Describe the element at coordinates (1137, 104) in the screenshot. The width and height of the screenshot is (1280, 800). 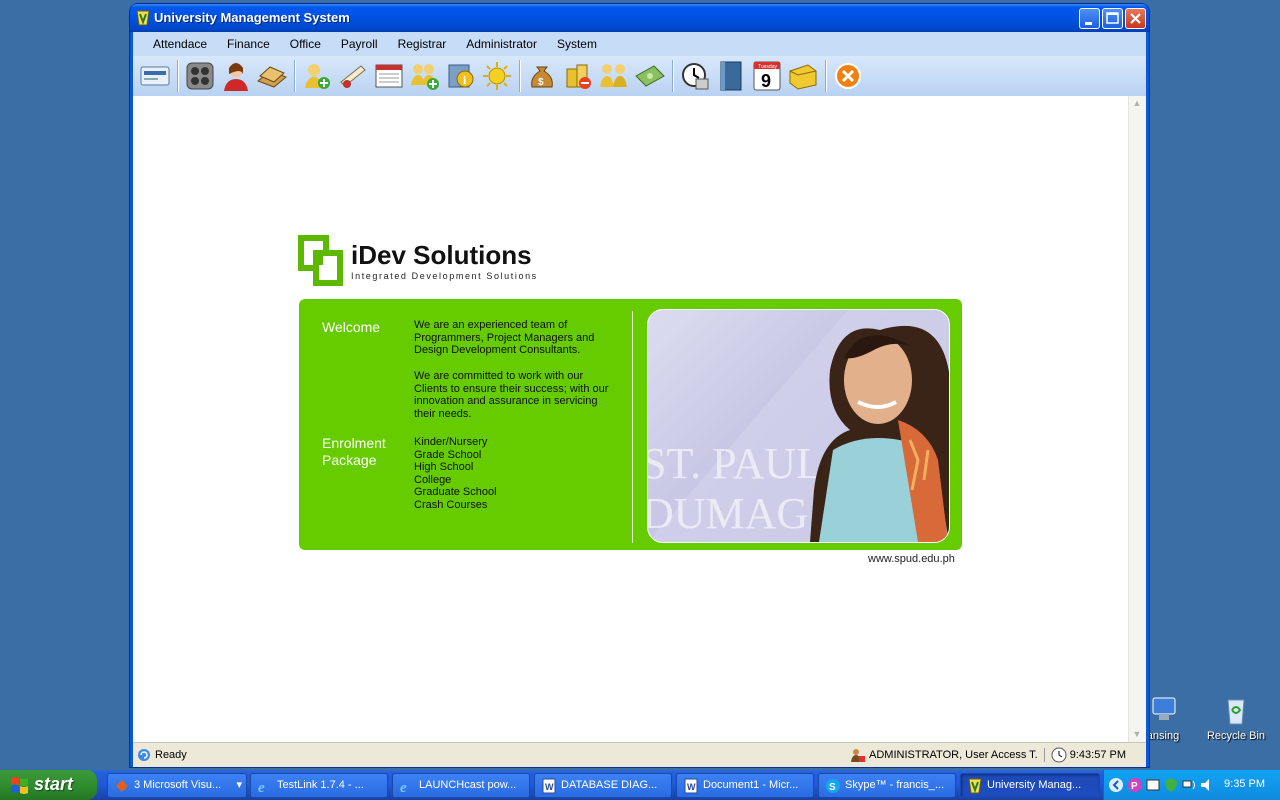
I see `scroll-up-icon: ▲` at that location.